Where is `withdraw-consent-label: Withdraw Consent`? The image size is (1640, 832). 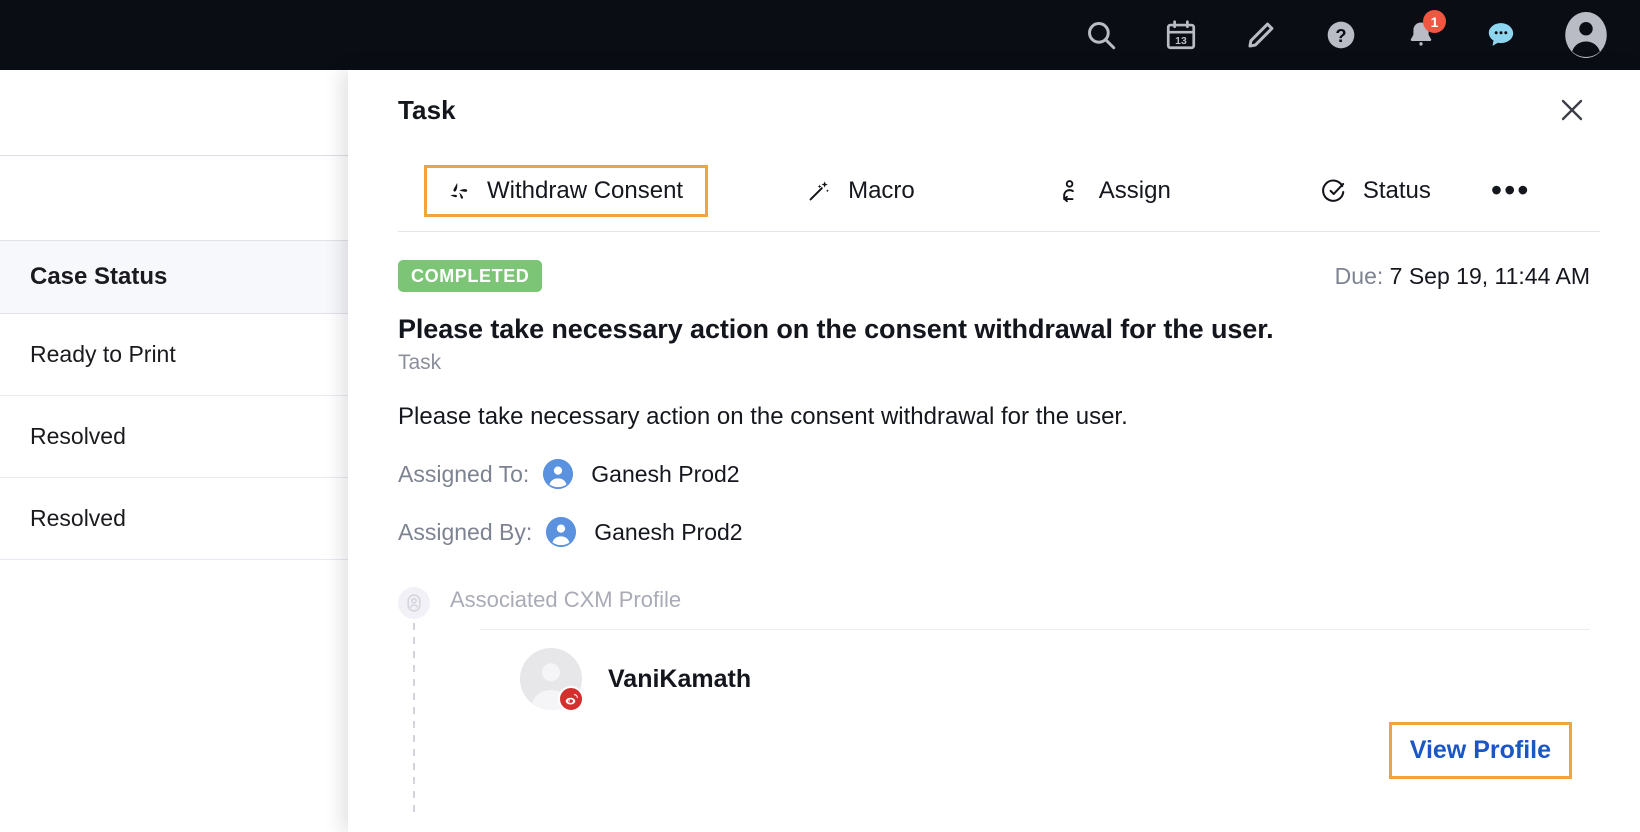
withdraw-consent-label: Withdraw Consent is located at coordinates (585, 190).